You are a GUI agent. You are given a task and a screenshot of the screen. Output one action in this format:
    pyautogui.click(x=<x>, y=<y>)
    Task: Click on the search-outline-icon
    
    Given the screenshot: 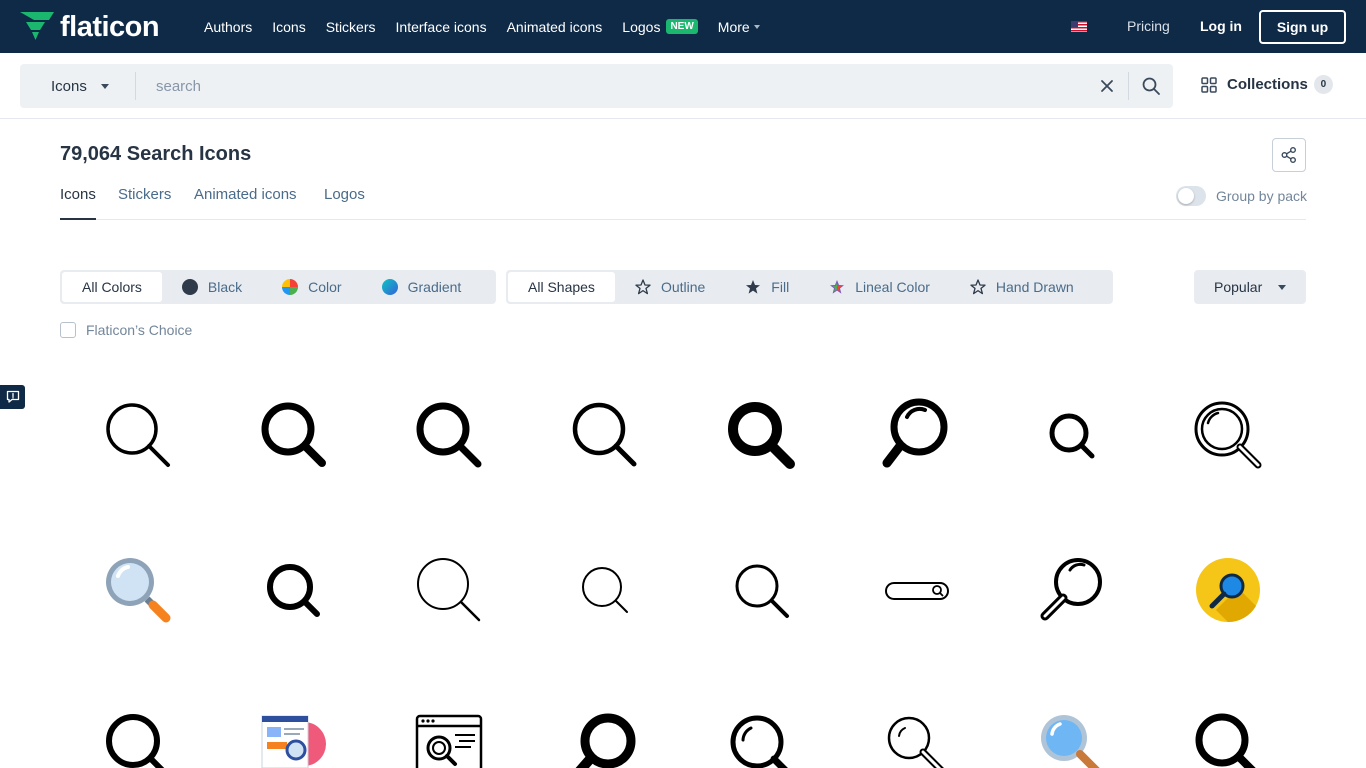 What is the action you would take?
    pyautogui.click(x=604, y=434)
    